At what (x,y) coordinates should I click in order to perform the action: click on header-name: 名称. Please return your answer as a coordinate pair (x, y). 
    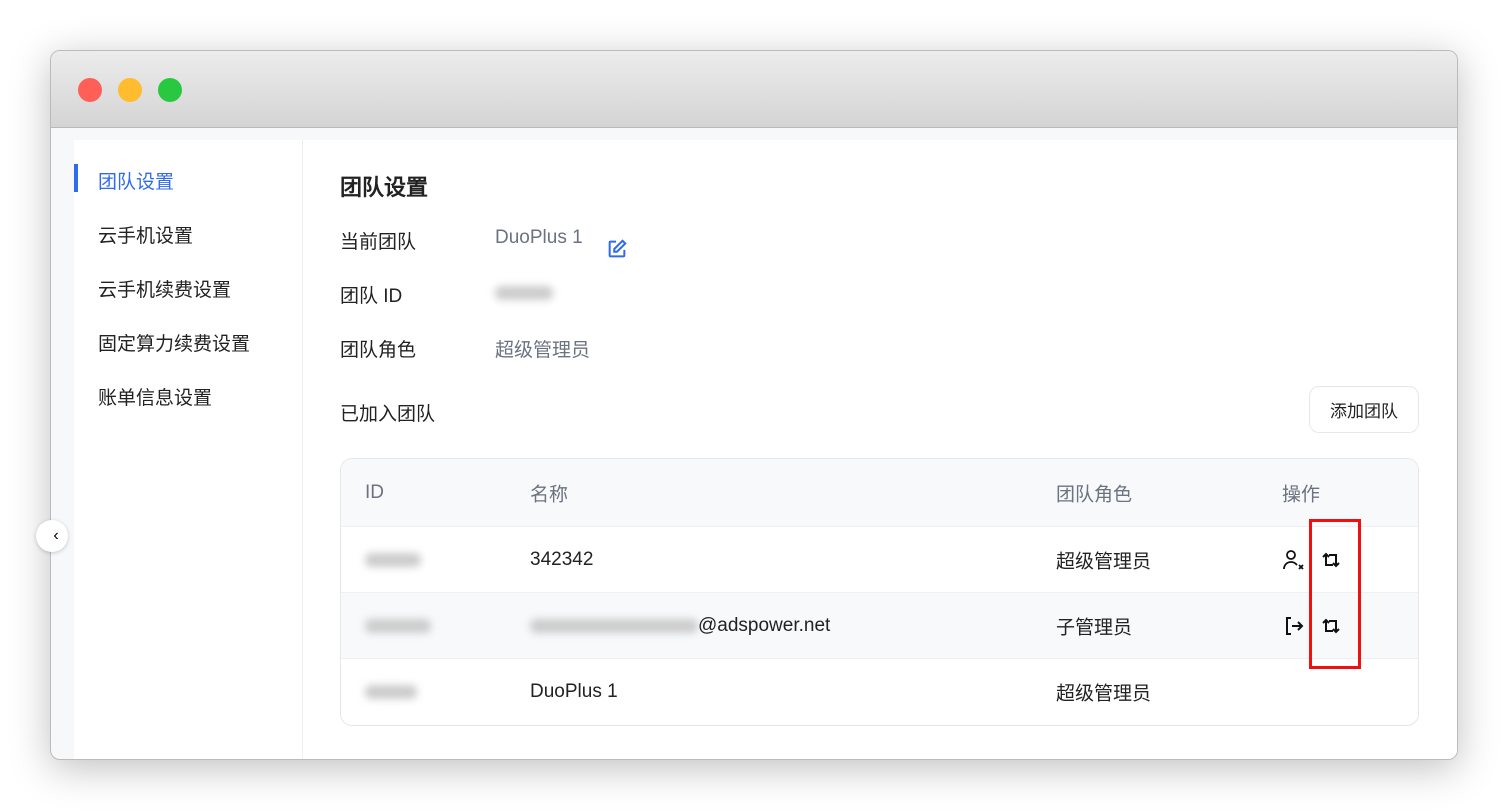
    Looking at the image, I should click on (549, 494).